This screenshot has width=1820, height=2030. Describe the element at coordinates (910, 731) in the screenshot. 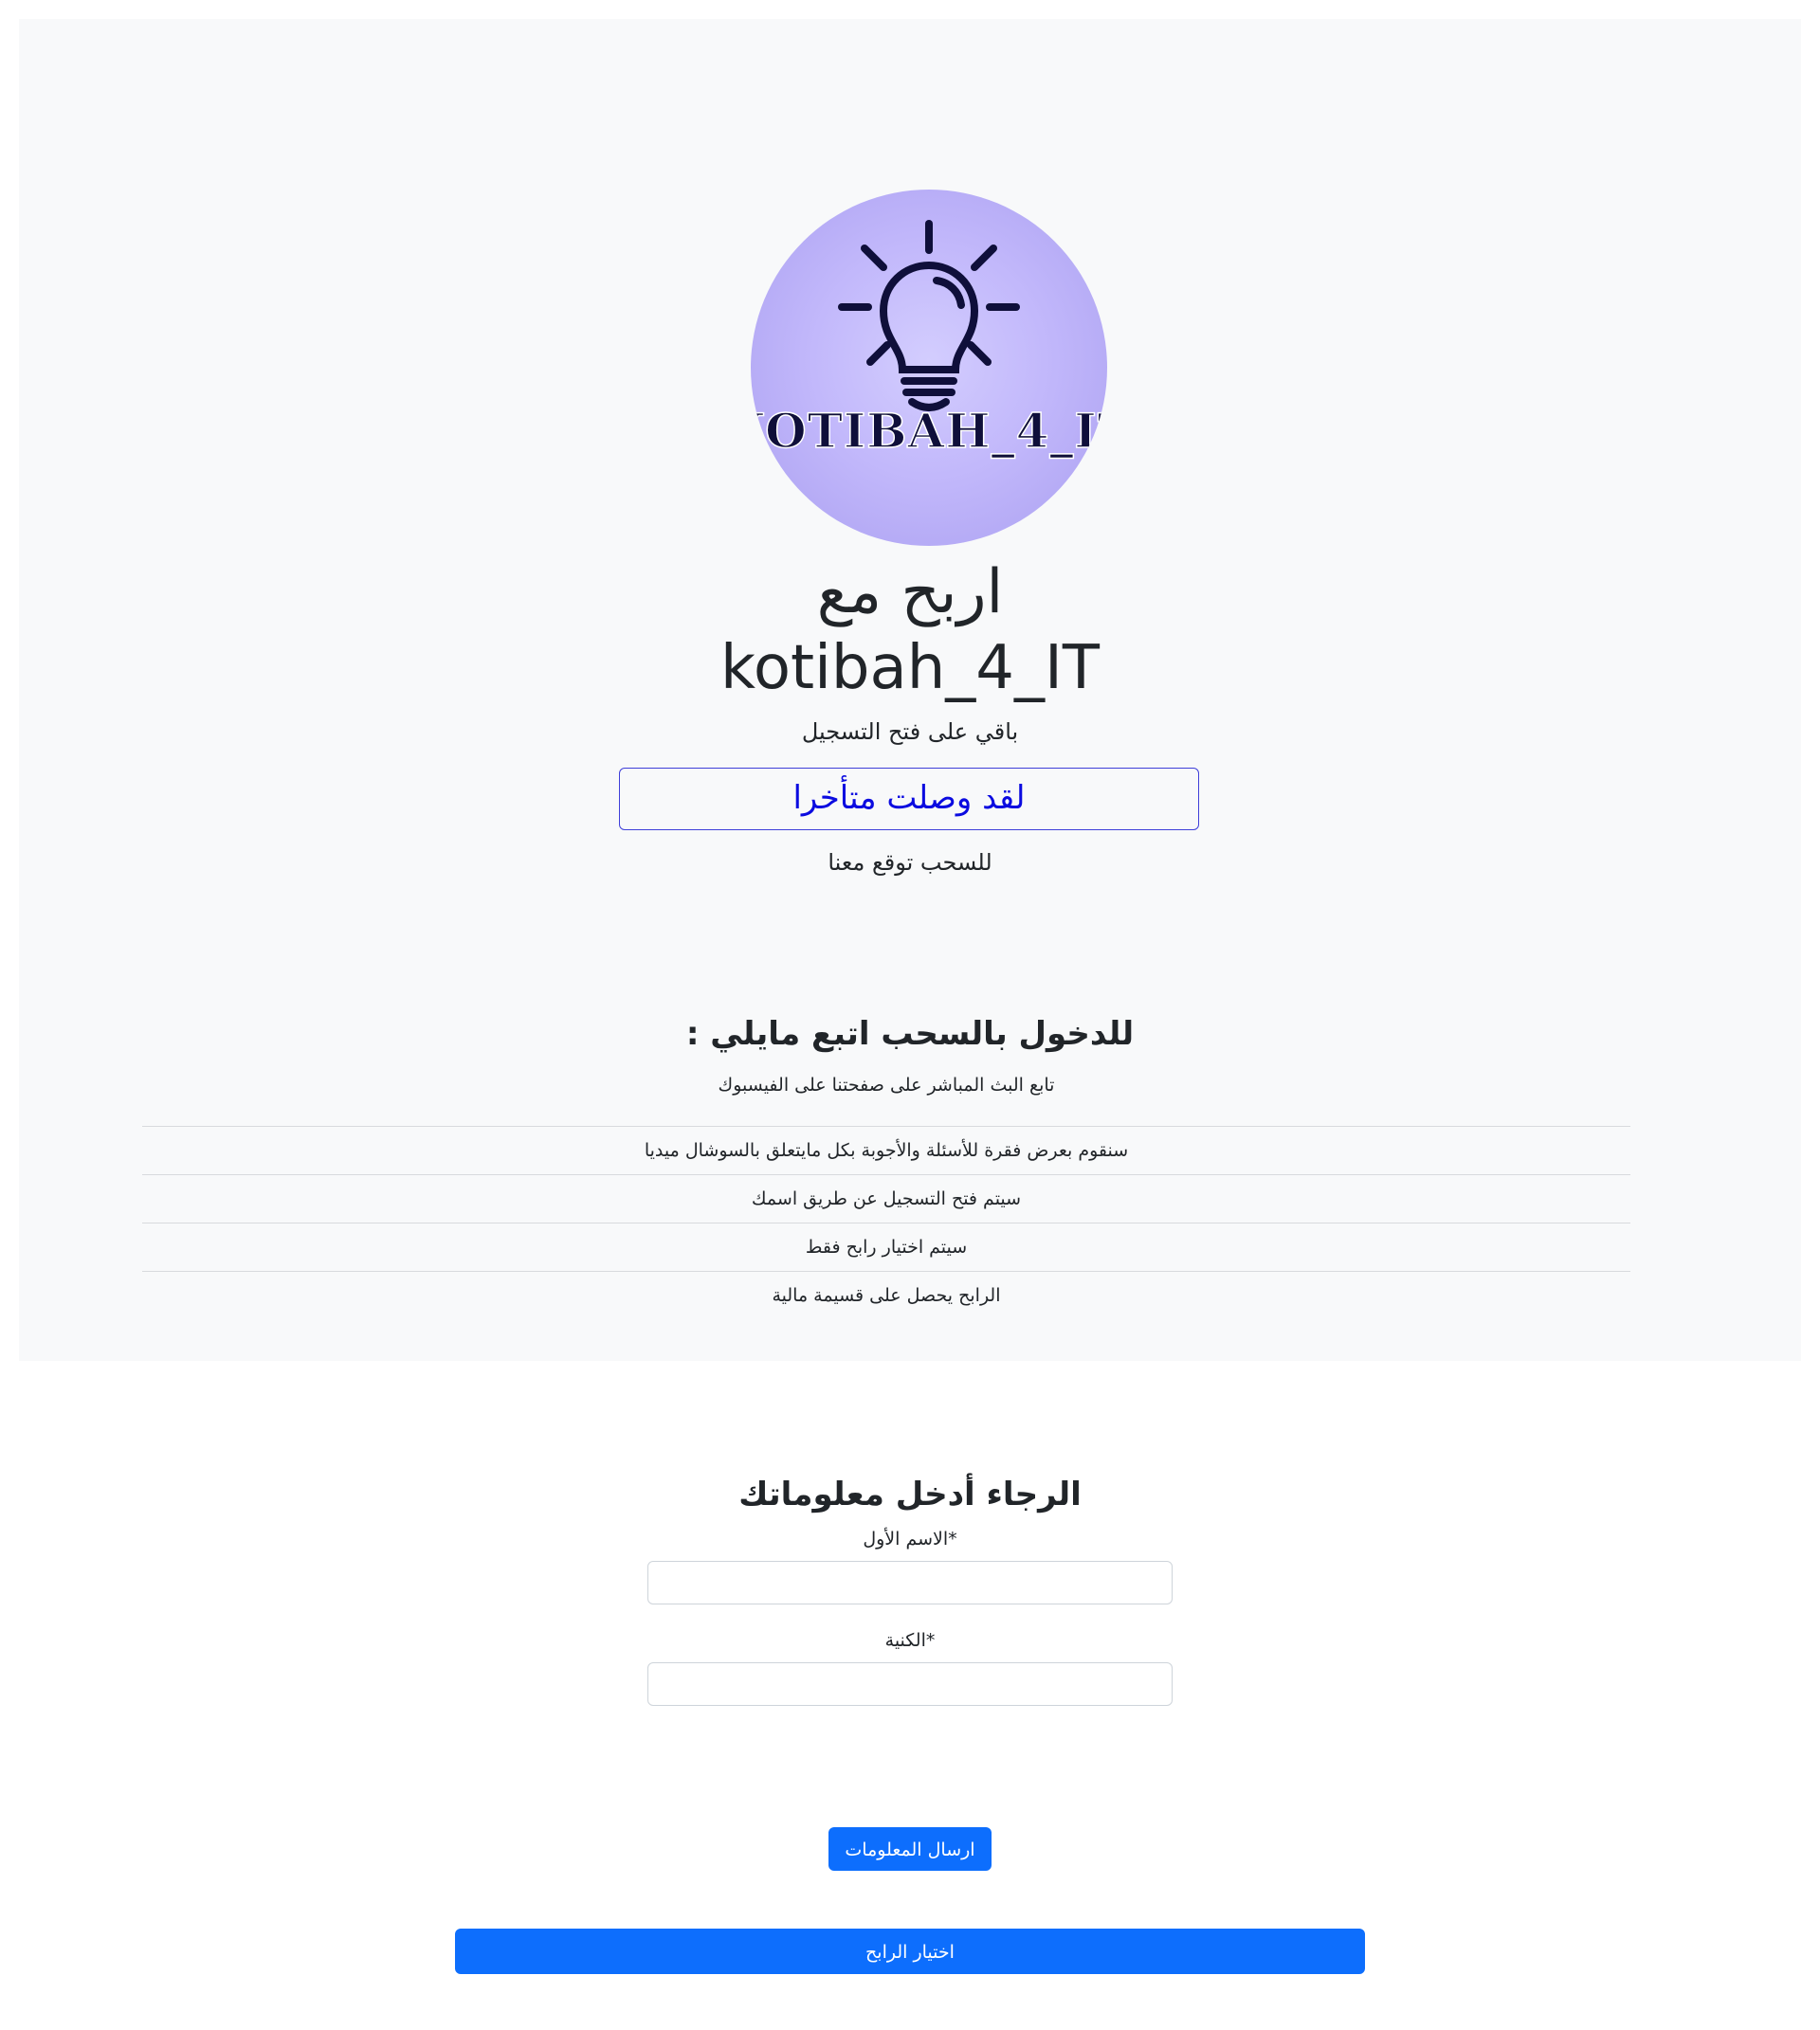

I see `registration-countdown-label: باقي على فتح التسجيل` at that location.